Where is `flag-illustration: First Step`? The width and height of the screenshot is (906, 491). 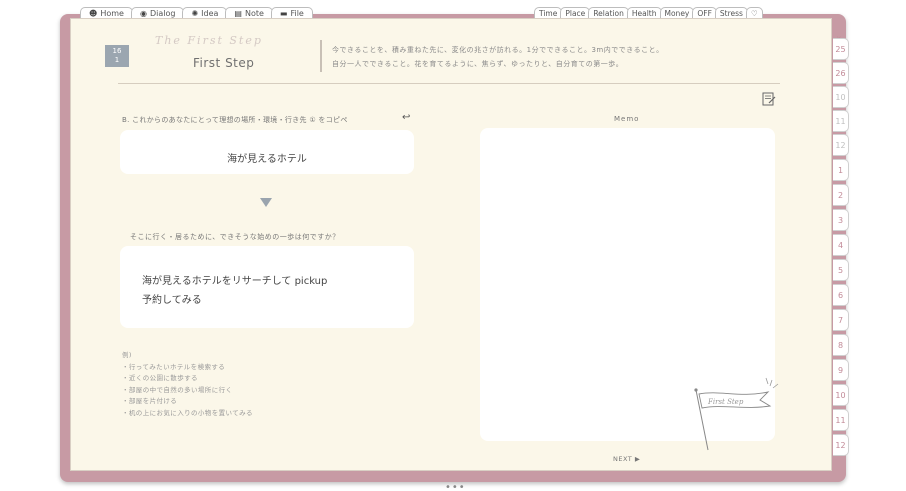 flag-illustration: First Step is located at coordinates (736, 414).